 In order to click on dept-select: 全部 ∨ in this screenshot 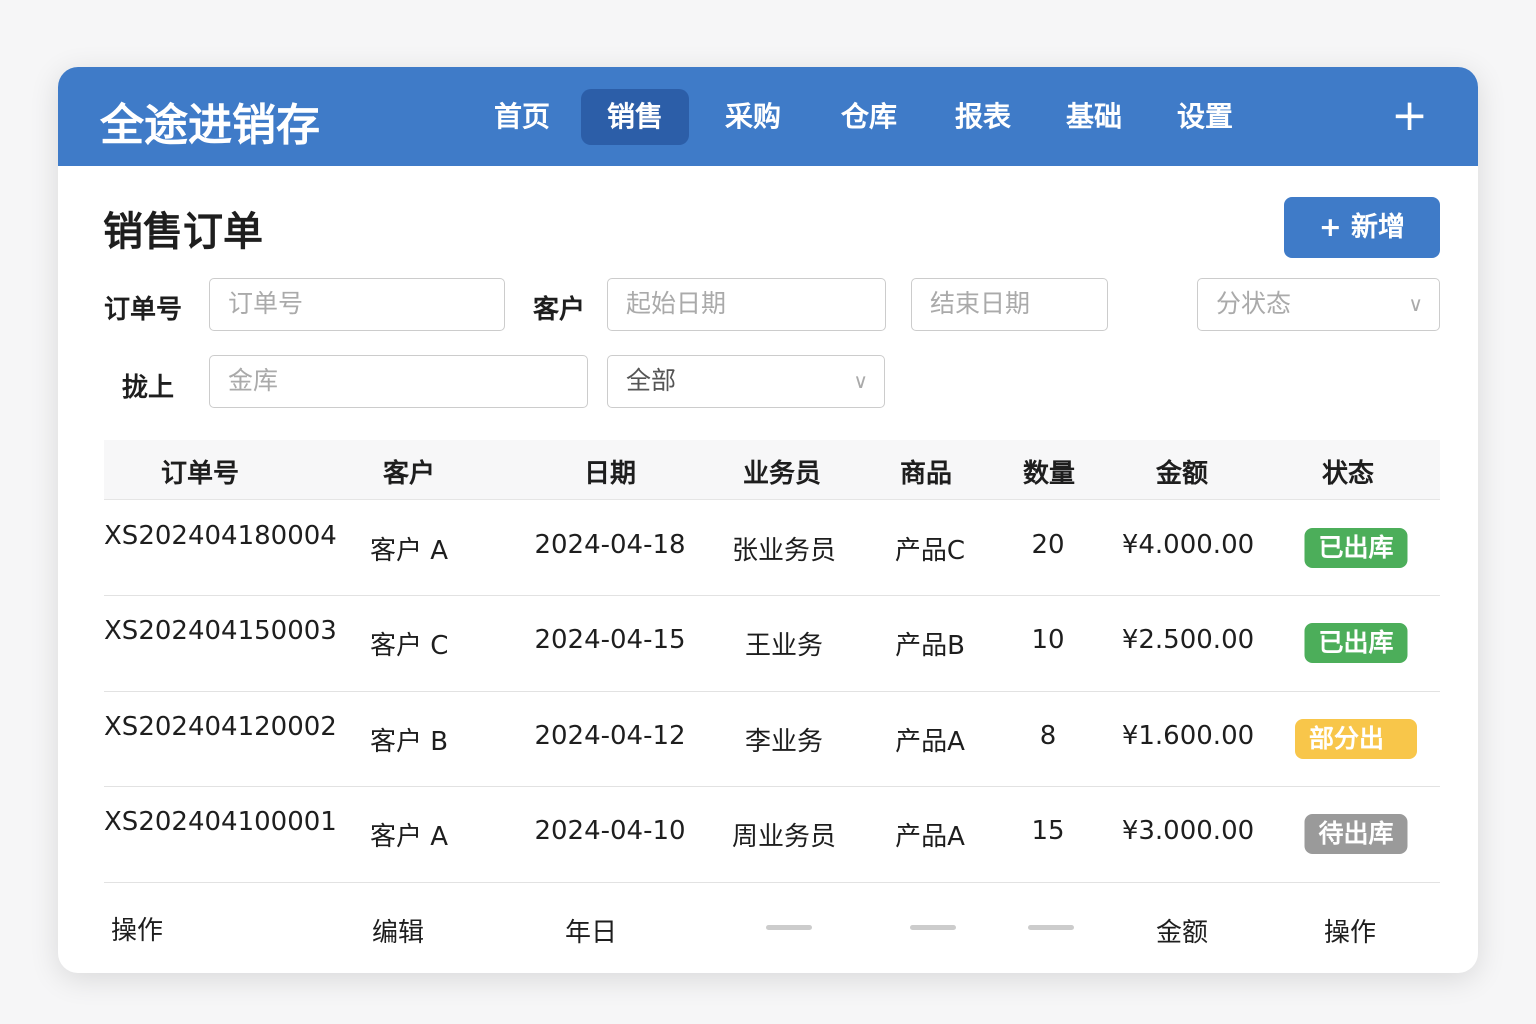, I will do `click(746, 381)`.